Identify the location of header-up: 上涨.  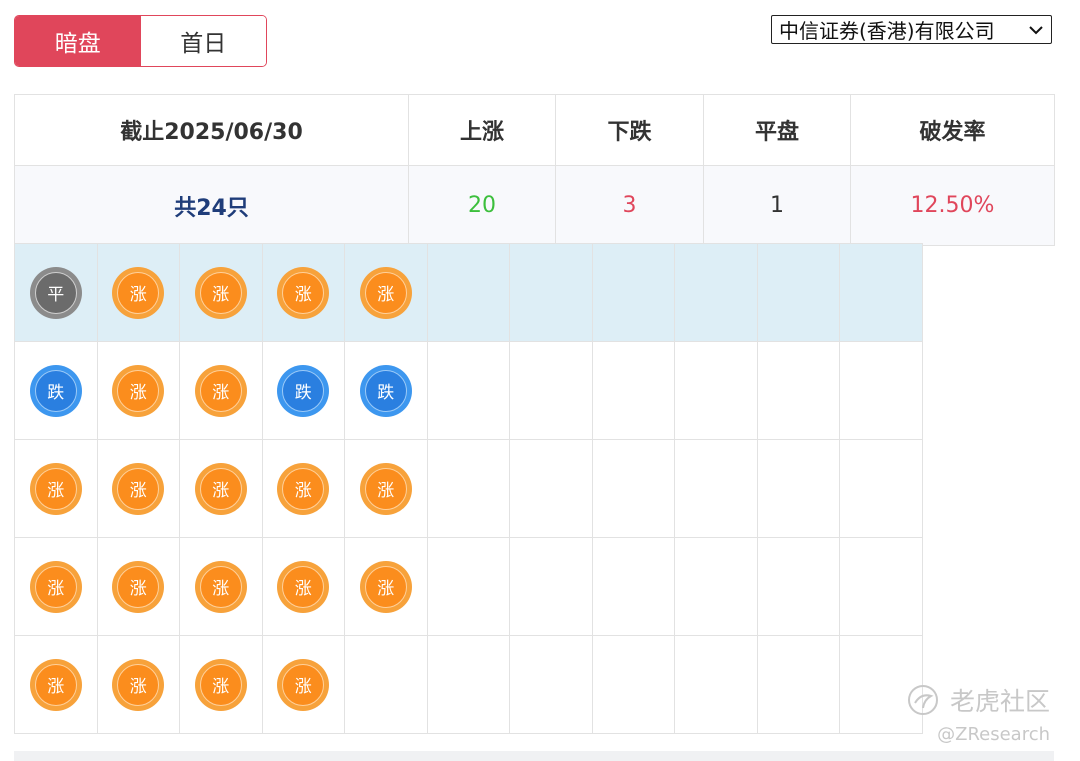
(482, 130).